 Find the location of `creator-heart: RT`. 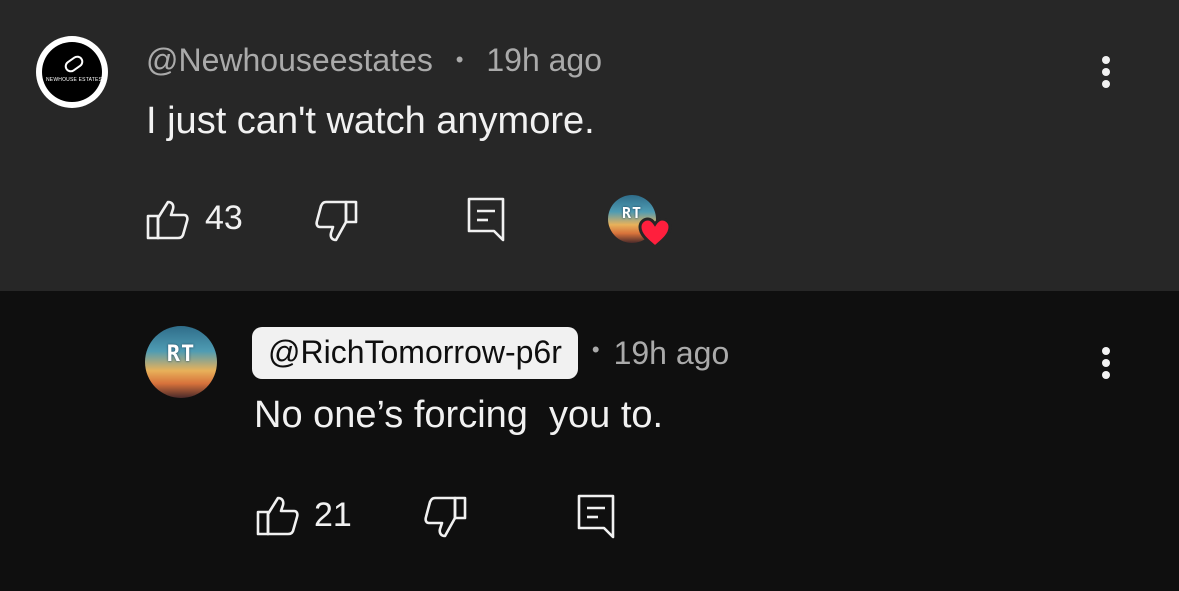

creator-heart: RT is located at coordinates (640, 223).